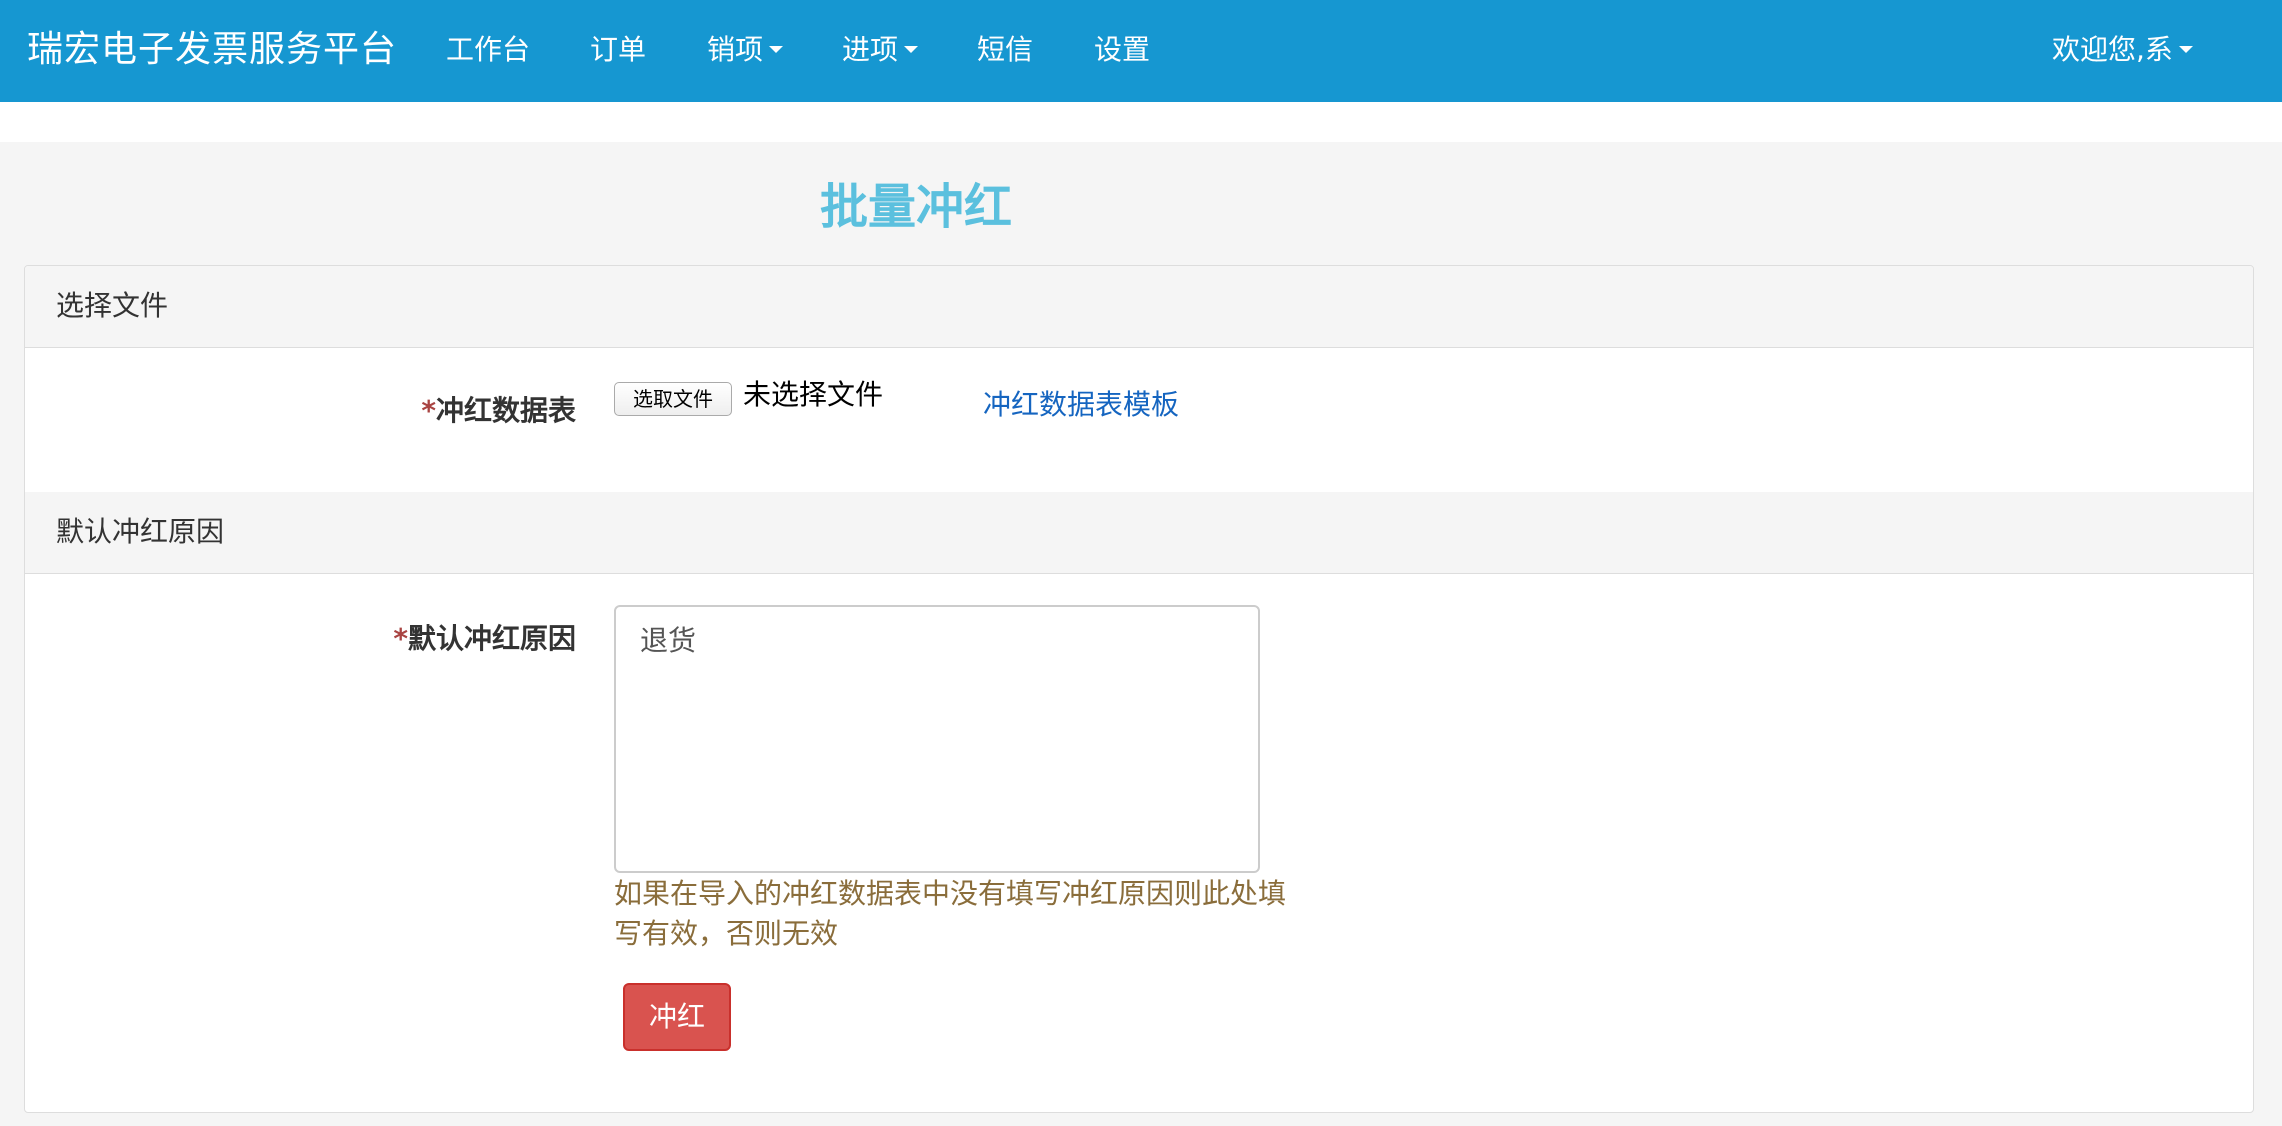 This screenshot has width=2282, height=1126. I want to click on user-menu-dropdown: 欢迎您,系, so click(2122, 50).